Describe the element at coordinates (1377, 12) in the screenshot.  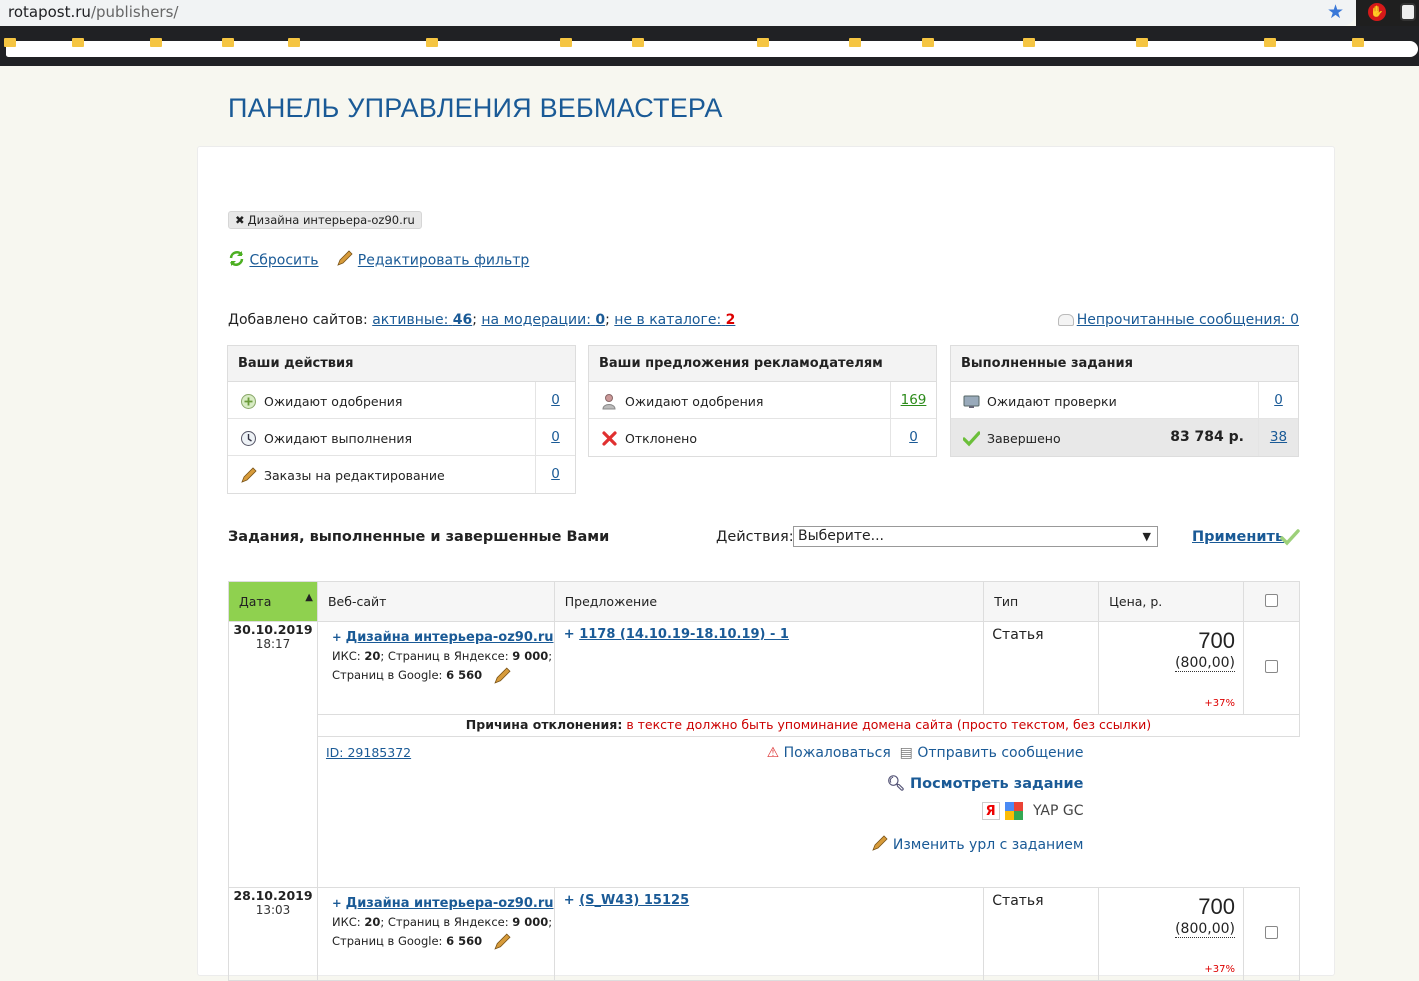
I see `adblock-icon: ✋` at that location.